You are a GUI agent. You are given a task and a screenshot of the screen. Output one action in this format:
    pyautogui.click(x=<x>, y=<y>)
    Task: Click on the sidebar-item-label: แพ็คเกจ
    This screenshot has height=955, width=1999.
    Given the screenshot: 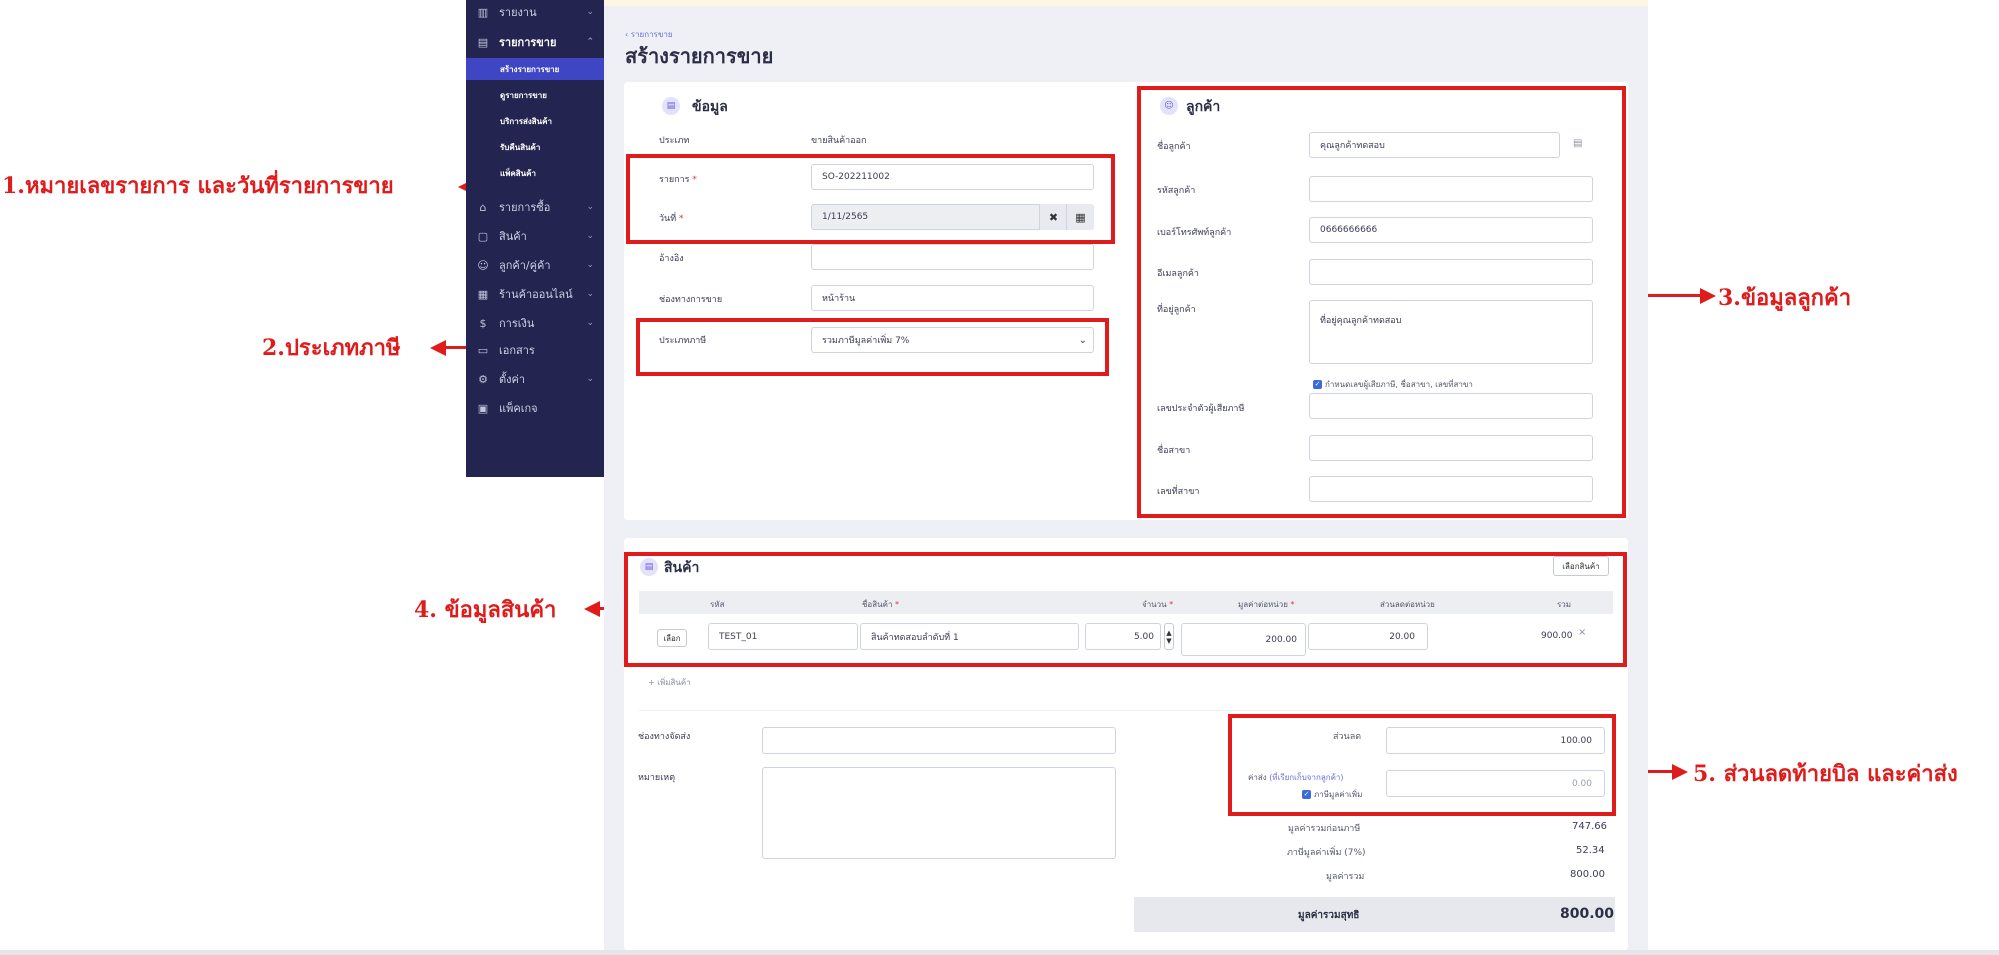 What is the action you would take?
    pyautogui.click(x=518, y=408)
    